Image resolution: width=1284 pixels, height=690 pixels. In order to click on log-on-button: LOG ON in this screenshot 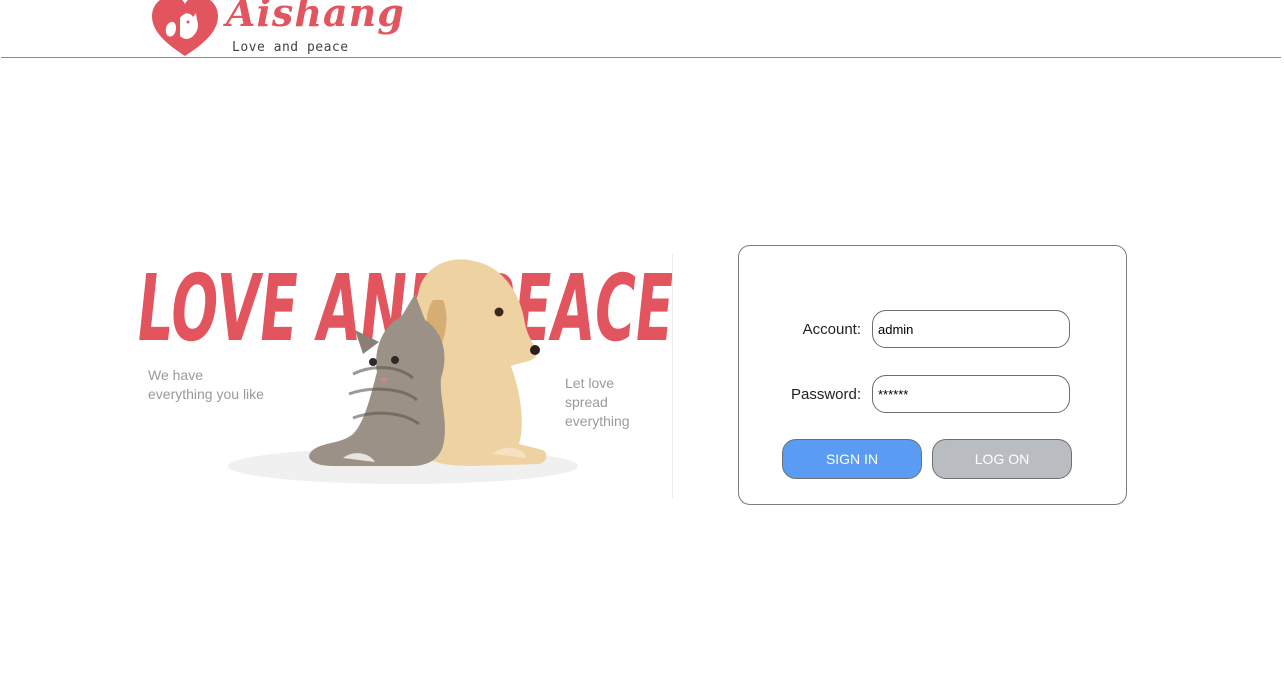, I will do `click(1002, 459)`.